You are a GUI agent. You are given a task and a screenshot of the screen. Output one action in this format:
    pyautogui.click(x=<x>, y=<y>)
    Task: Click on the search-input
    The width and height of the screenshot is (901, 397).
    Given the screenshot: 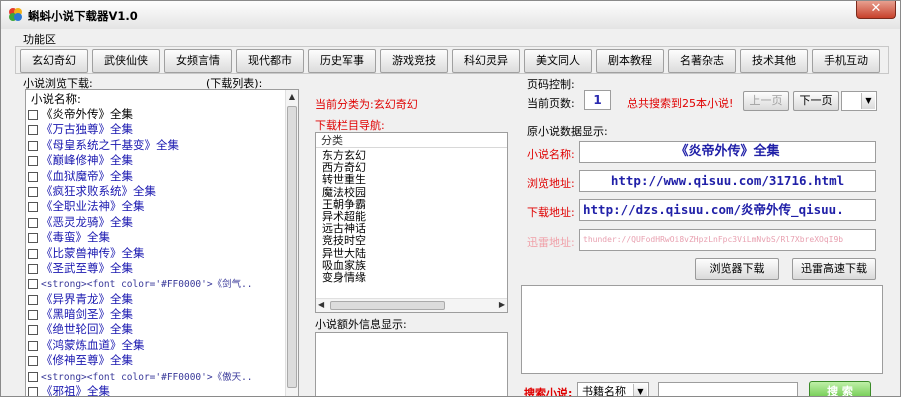 What is the action you would take?
    pyautogui.click(x=728, y=389)
    